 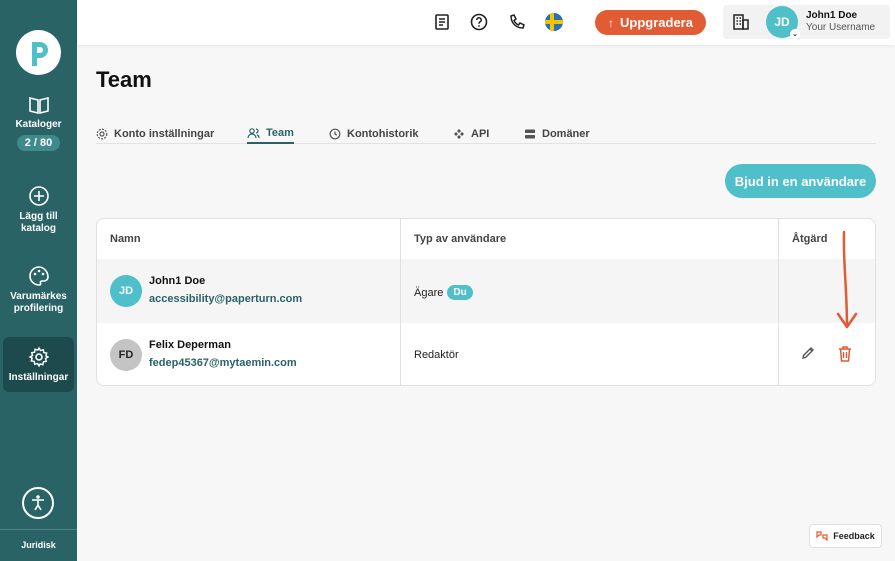 What do you see at coordinates (280, 132) in the screenshot?
I see `tab-label: Team` at bounding box center [280, 132].